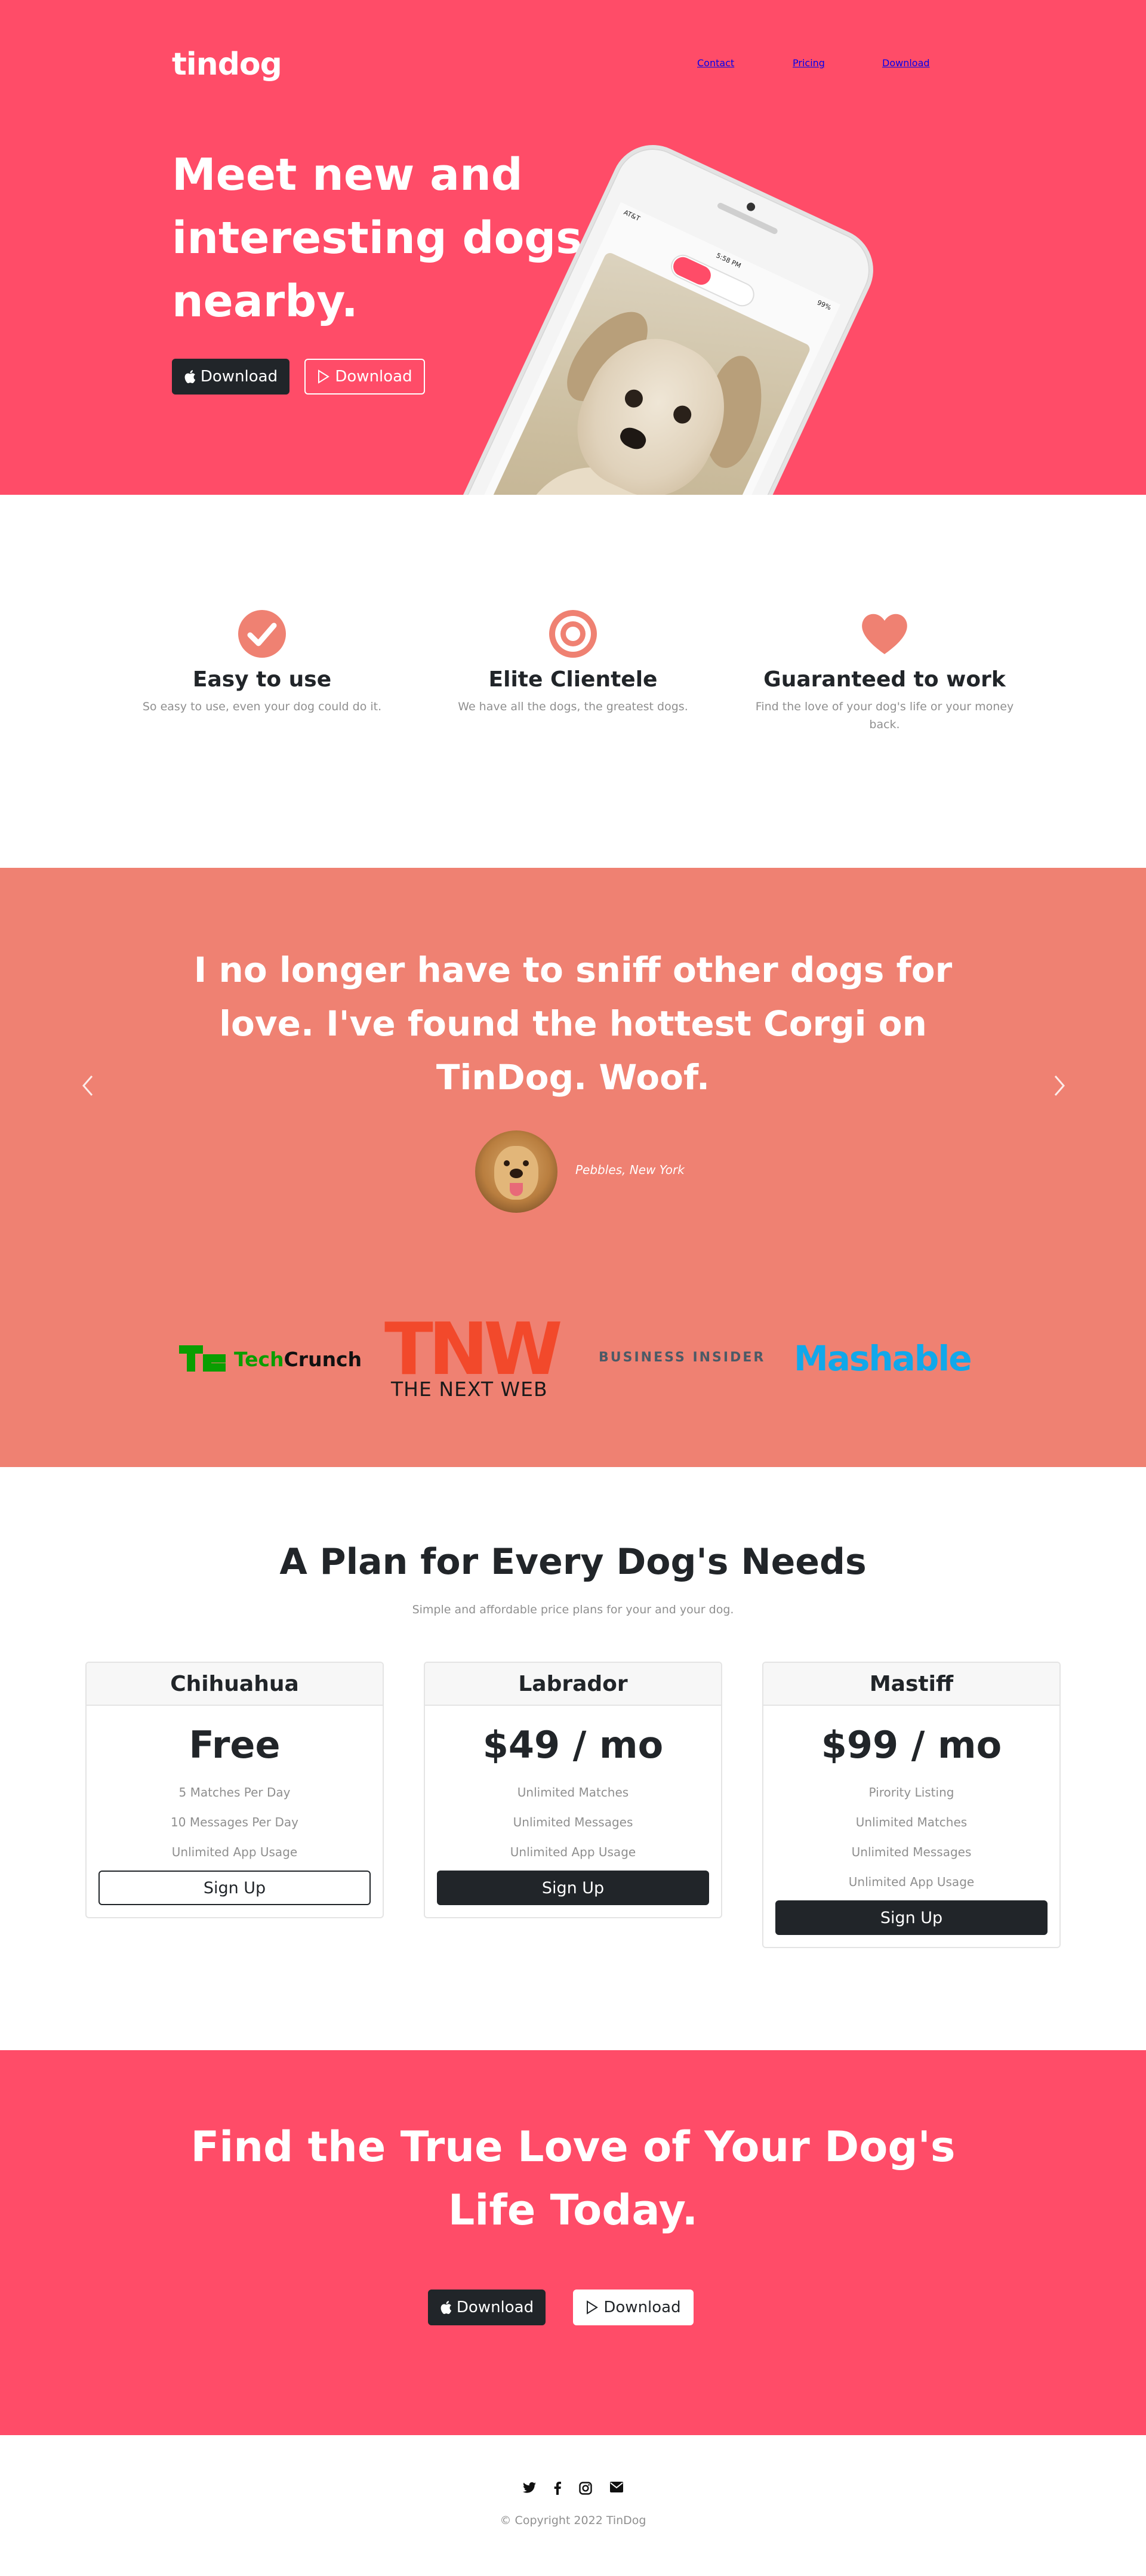 This screenshot has width=1146, height=2576. Describe the element at coordinates (557, 2488) in the screenshot. I see `facebook-icon` at that location.